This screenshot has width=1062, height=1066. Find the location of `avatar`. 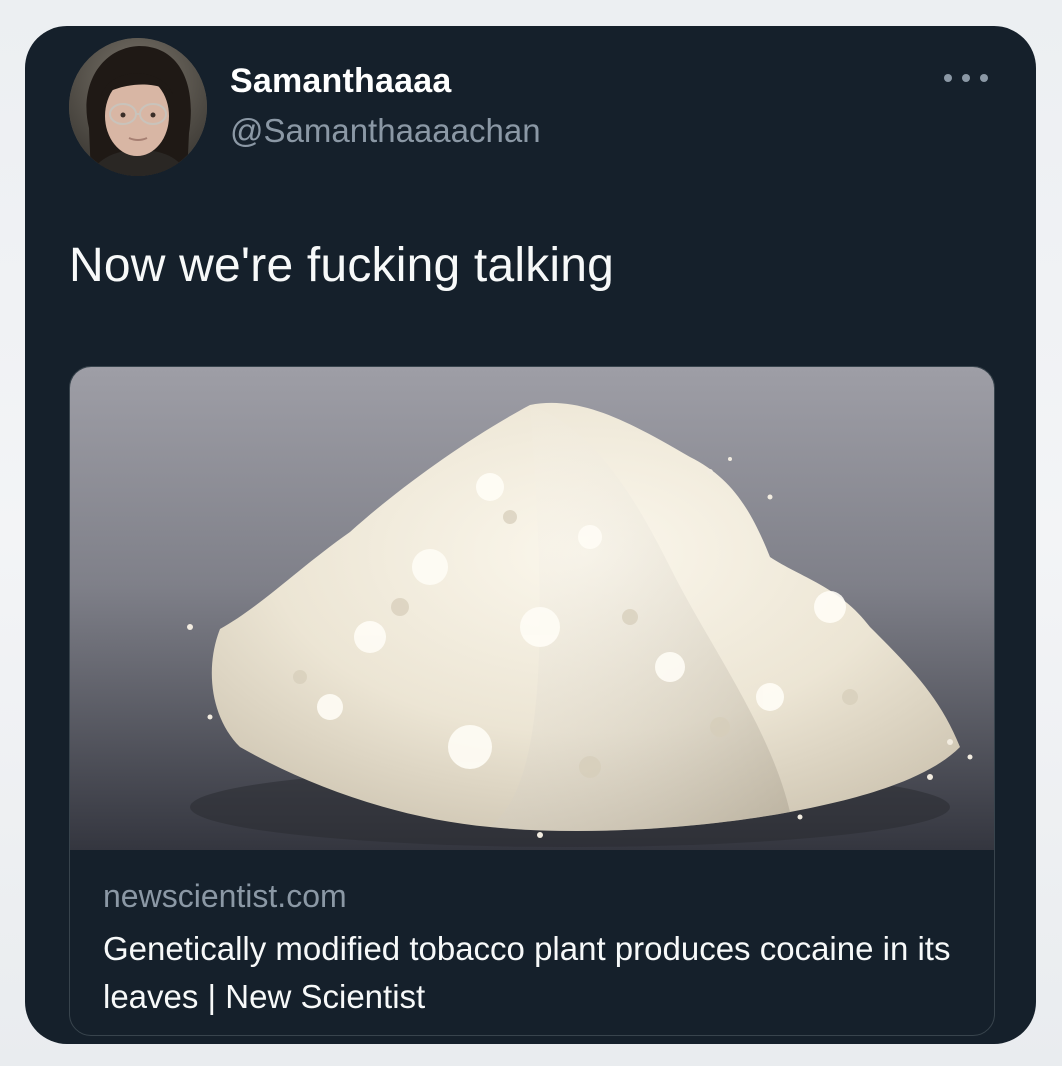

avatar is located at coordinates (138, 107).